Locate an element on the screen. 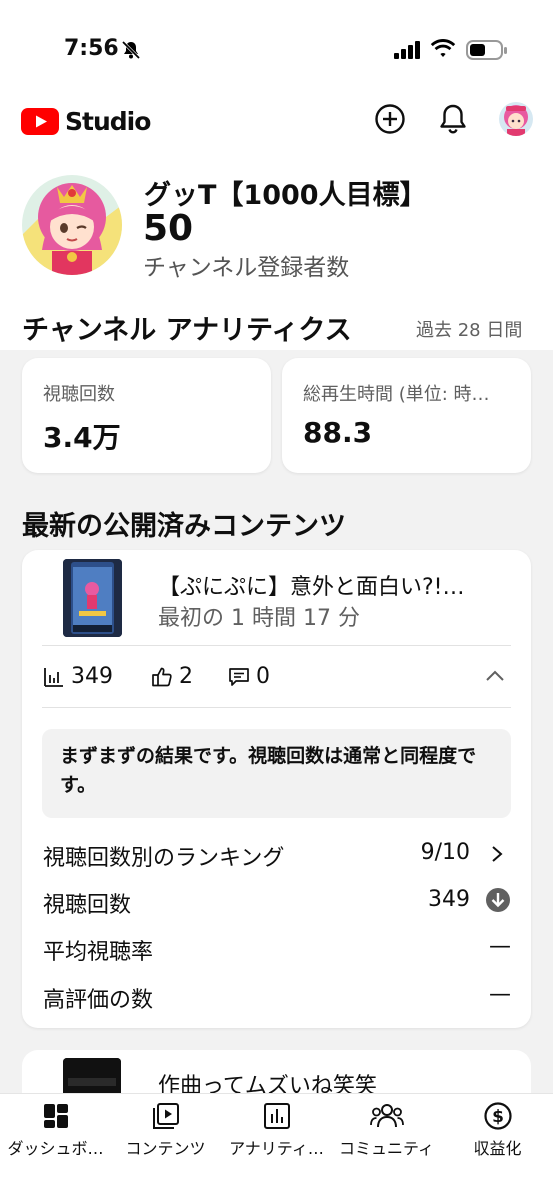 This screenshot has height=1200, width=553. analytics-period: 過去 28 日間 is located at coordinates (469, 330).